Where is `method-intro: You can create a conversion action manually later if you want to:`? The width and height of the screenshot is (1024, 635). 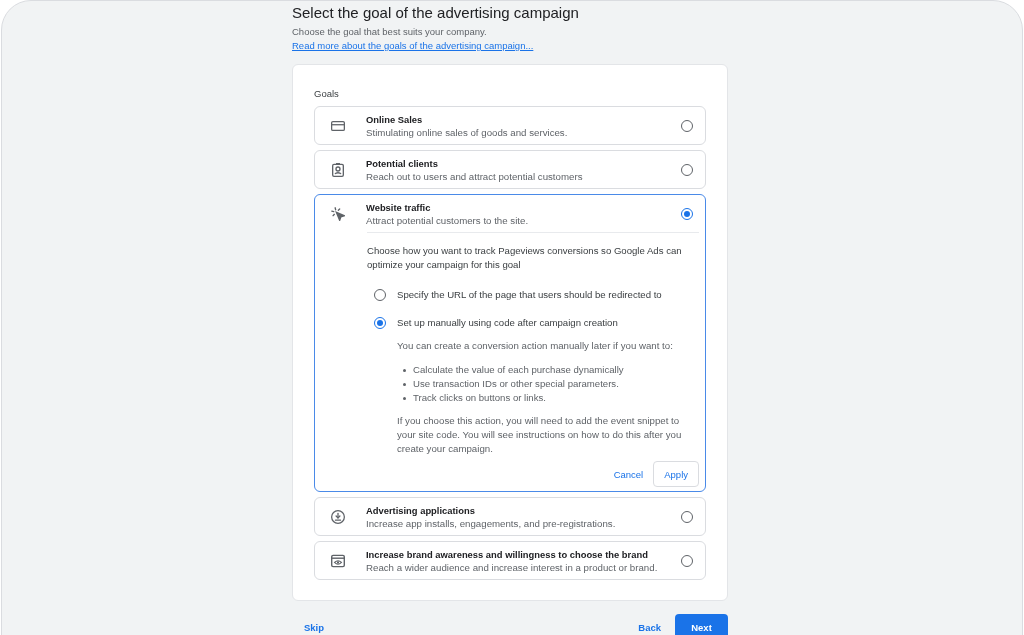 method-intro: You can create a conversion action manually later if you want to: is located at coordinates (535, 346).